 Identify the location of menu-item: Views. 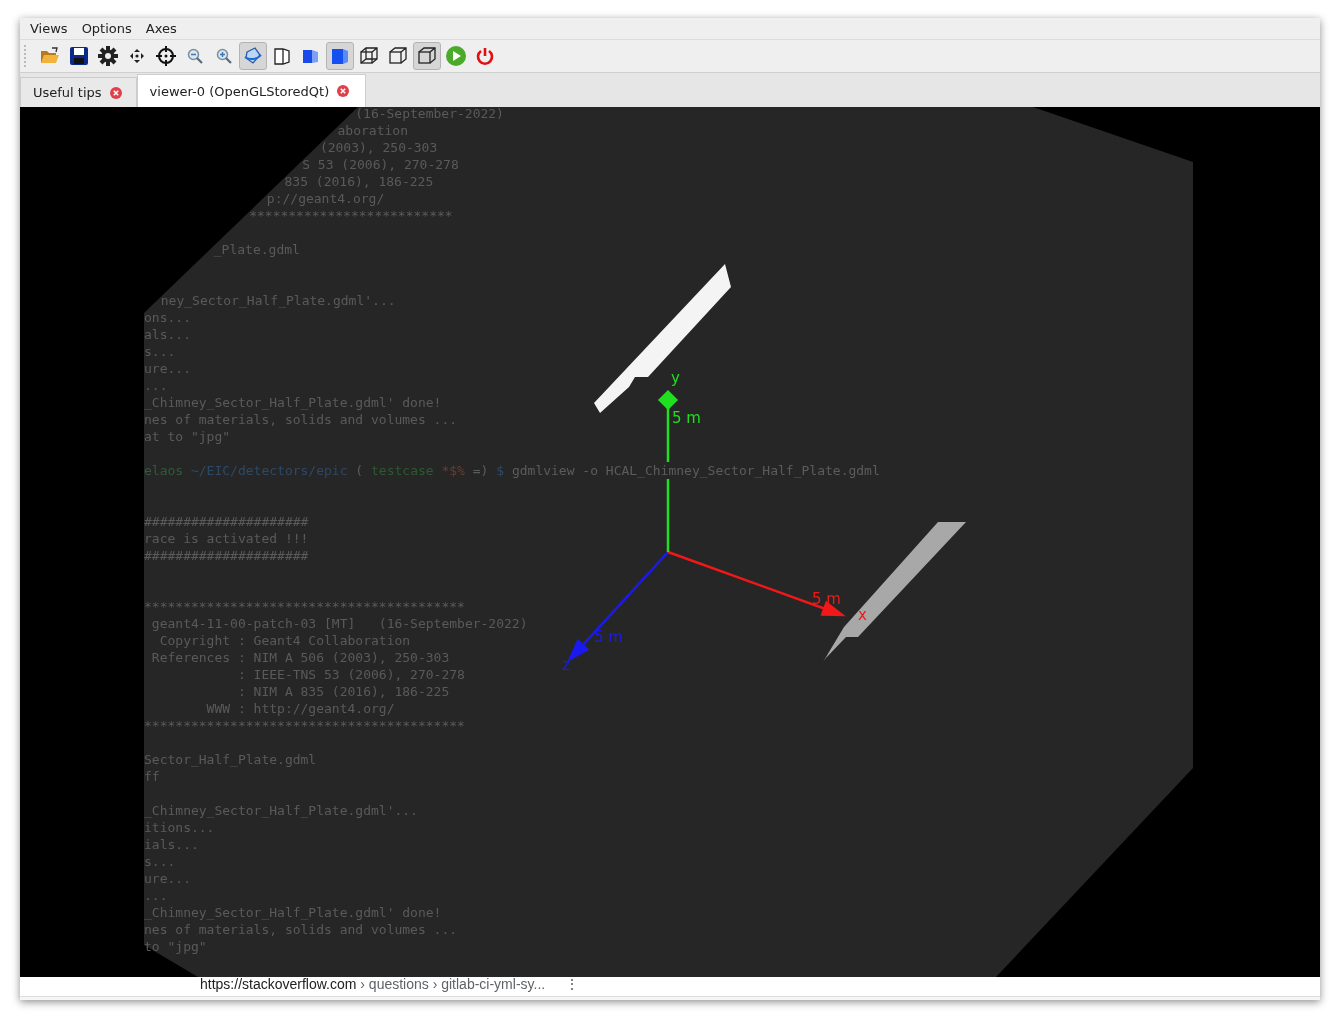
(49, 28).